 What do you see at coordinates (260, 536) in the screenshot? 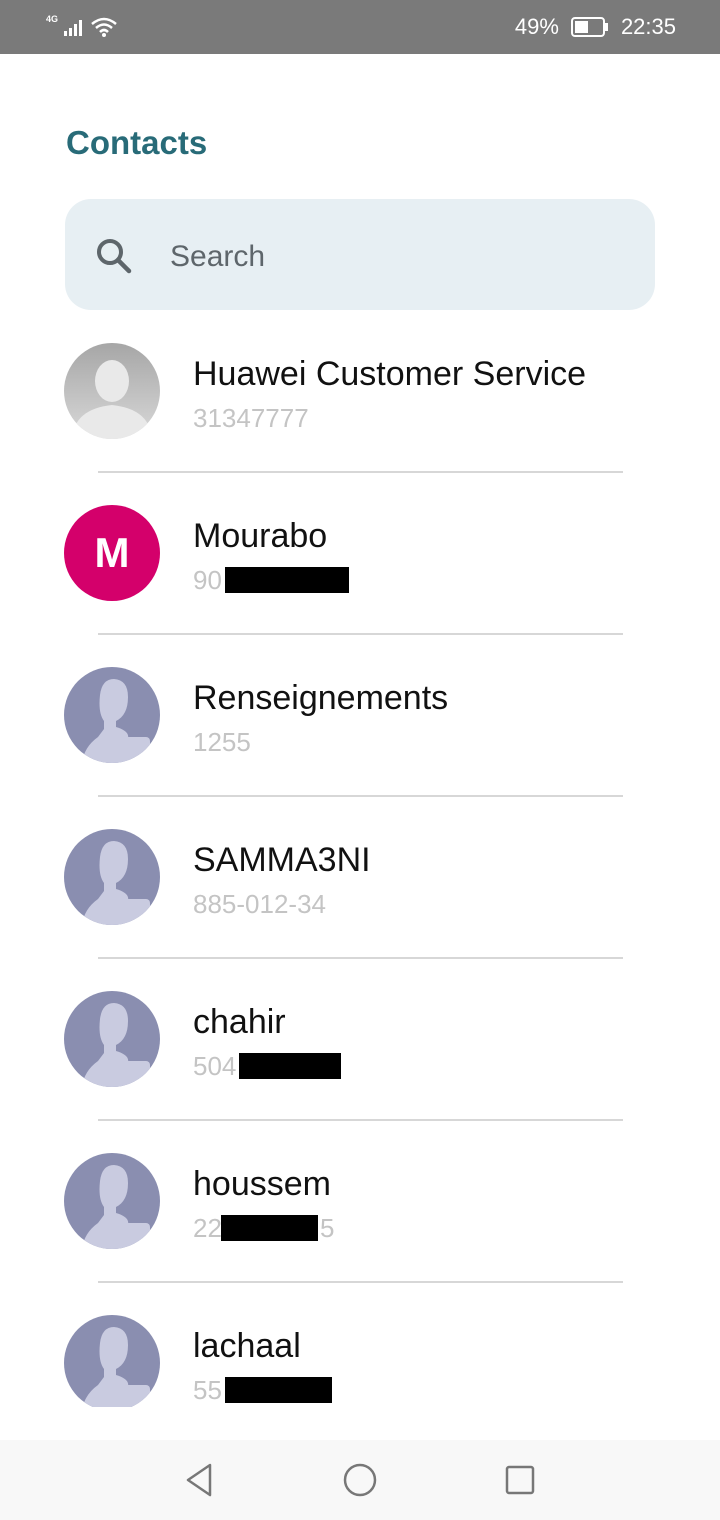
I see `contact-name: Mourabo` at bounding box center [260, 536].